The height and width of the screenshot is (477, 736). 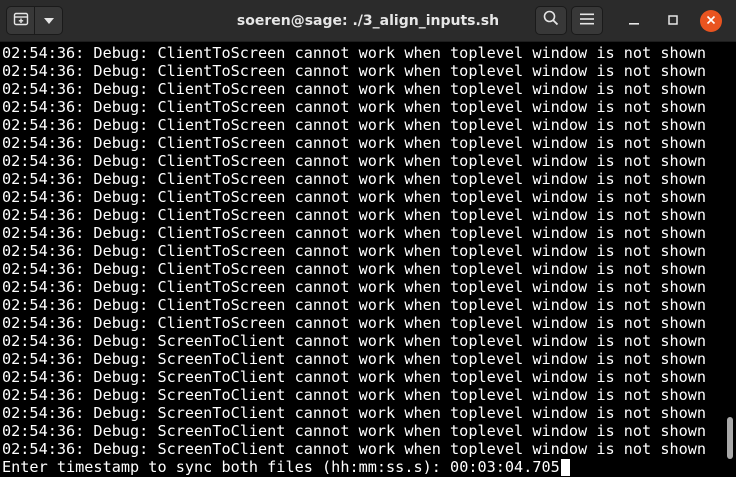 I want to click on chevron-down-icon, so click(x=49, y=21).